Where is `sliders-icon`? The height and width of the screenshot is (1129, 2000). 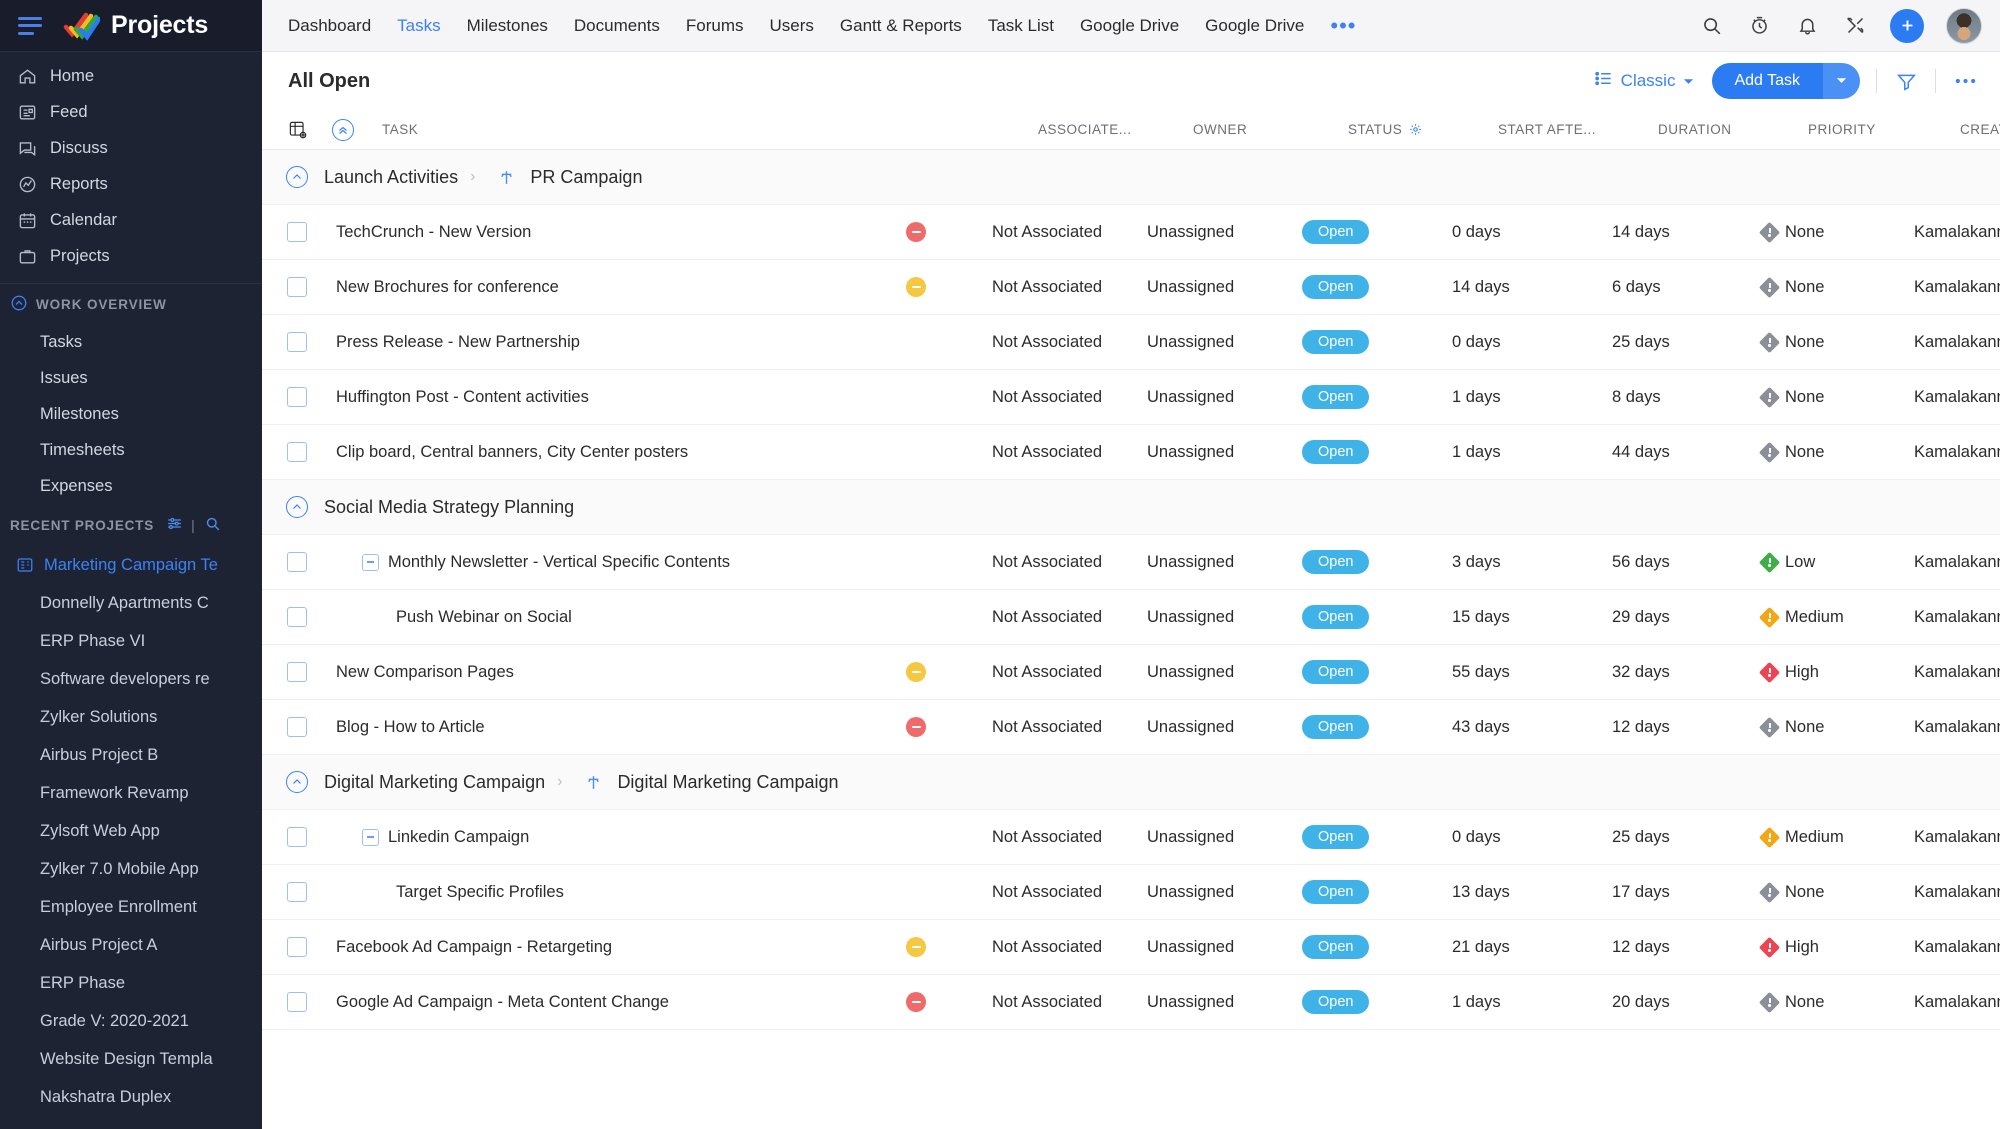
sliders-icon is located at coordinates (174, 525).